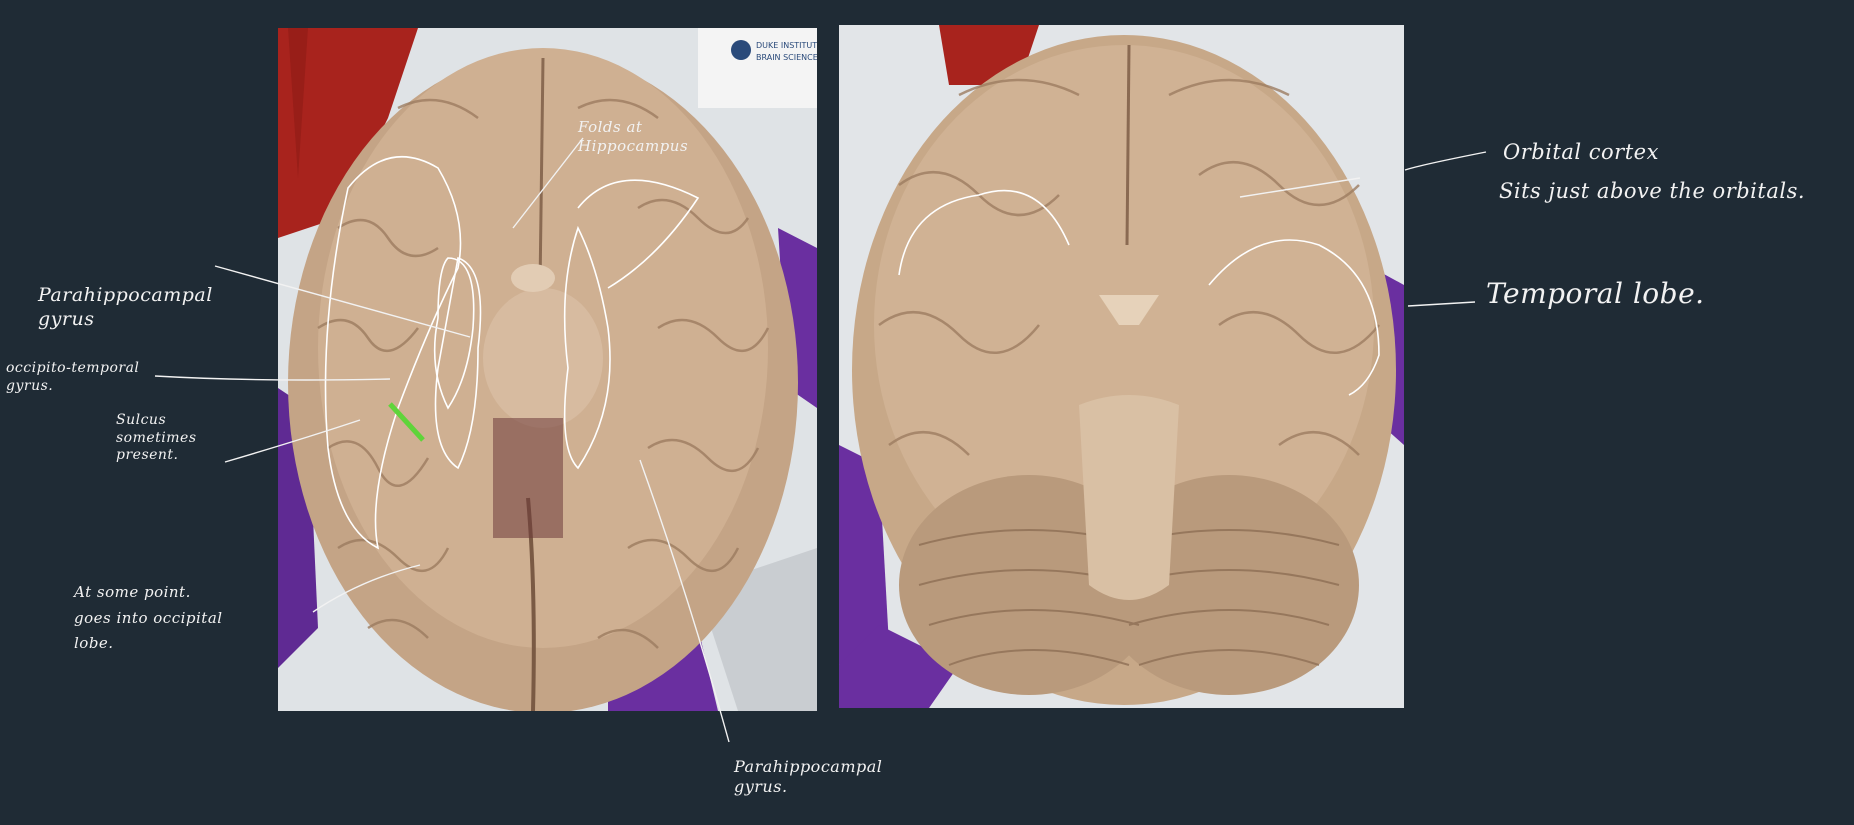 This screenshot has height=825, width=1854. What do you see at coordinates (125, 307) in the screenshot?
I see `note-parahippocampal-left: Parahippocampal gyrus` at bounding box center [125, 307].